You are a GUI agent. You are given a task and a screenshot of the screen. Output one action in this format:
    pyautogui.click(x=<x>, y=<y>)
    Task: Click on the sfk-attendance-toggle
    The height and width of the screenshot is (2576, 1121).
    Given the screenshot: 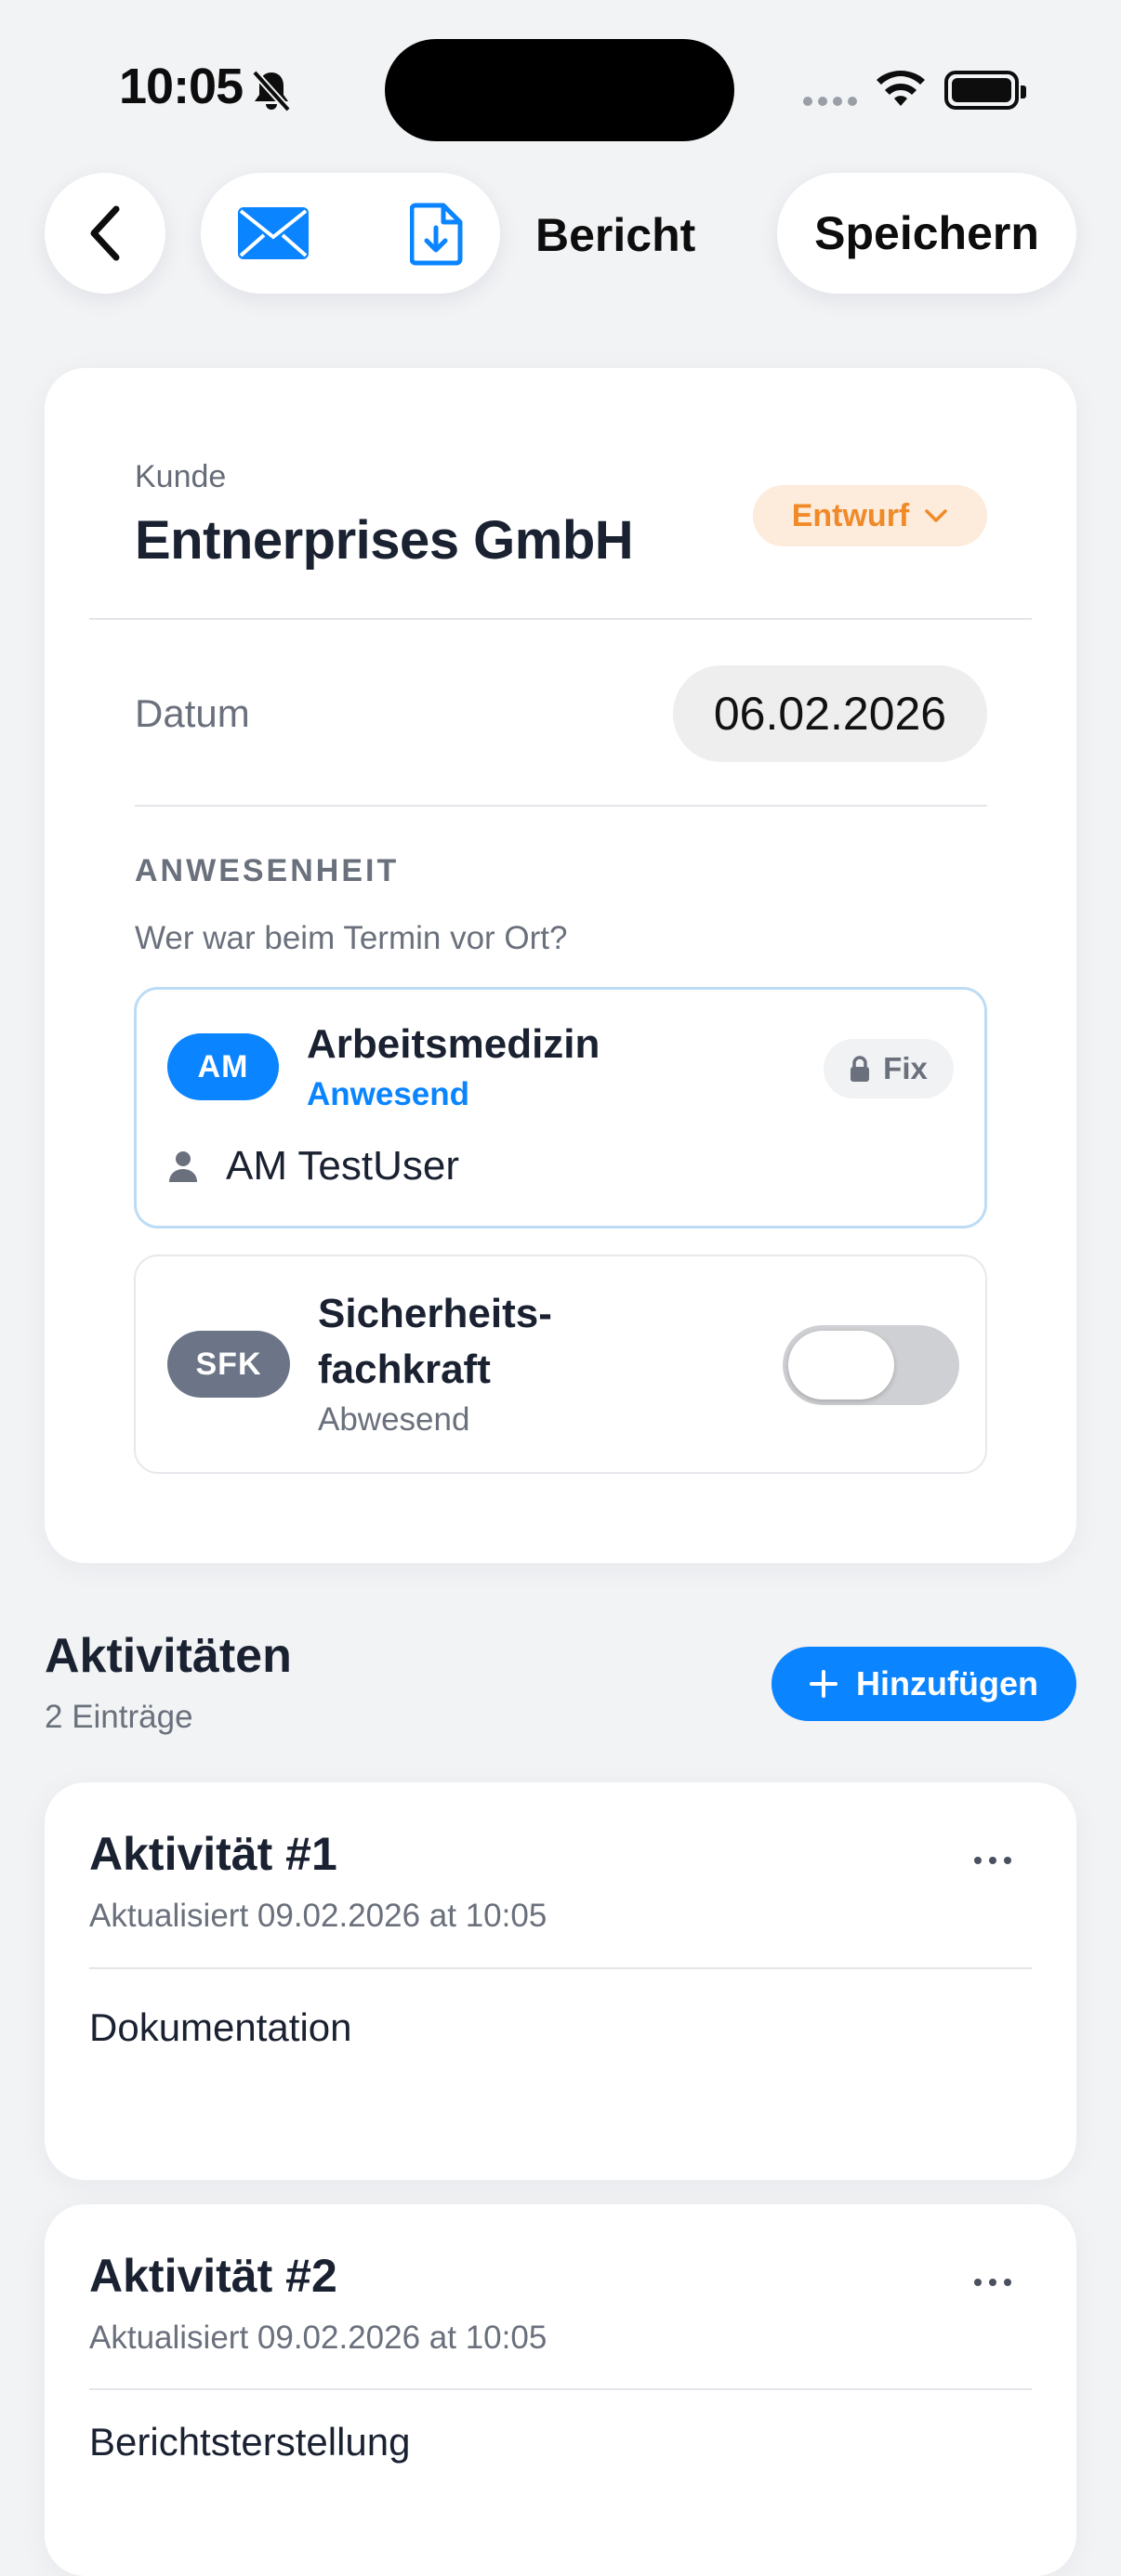 What is the action you would take?
    pyautogui.click(x=871, y=1365)
    